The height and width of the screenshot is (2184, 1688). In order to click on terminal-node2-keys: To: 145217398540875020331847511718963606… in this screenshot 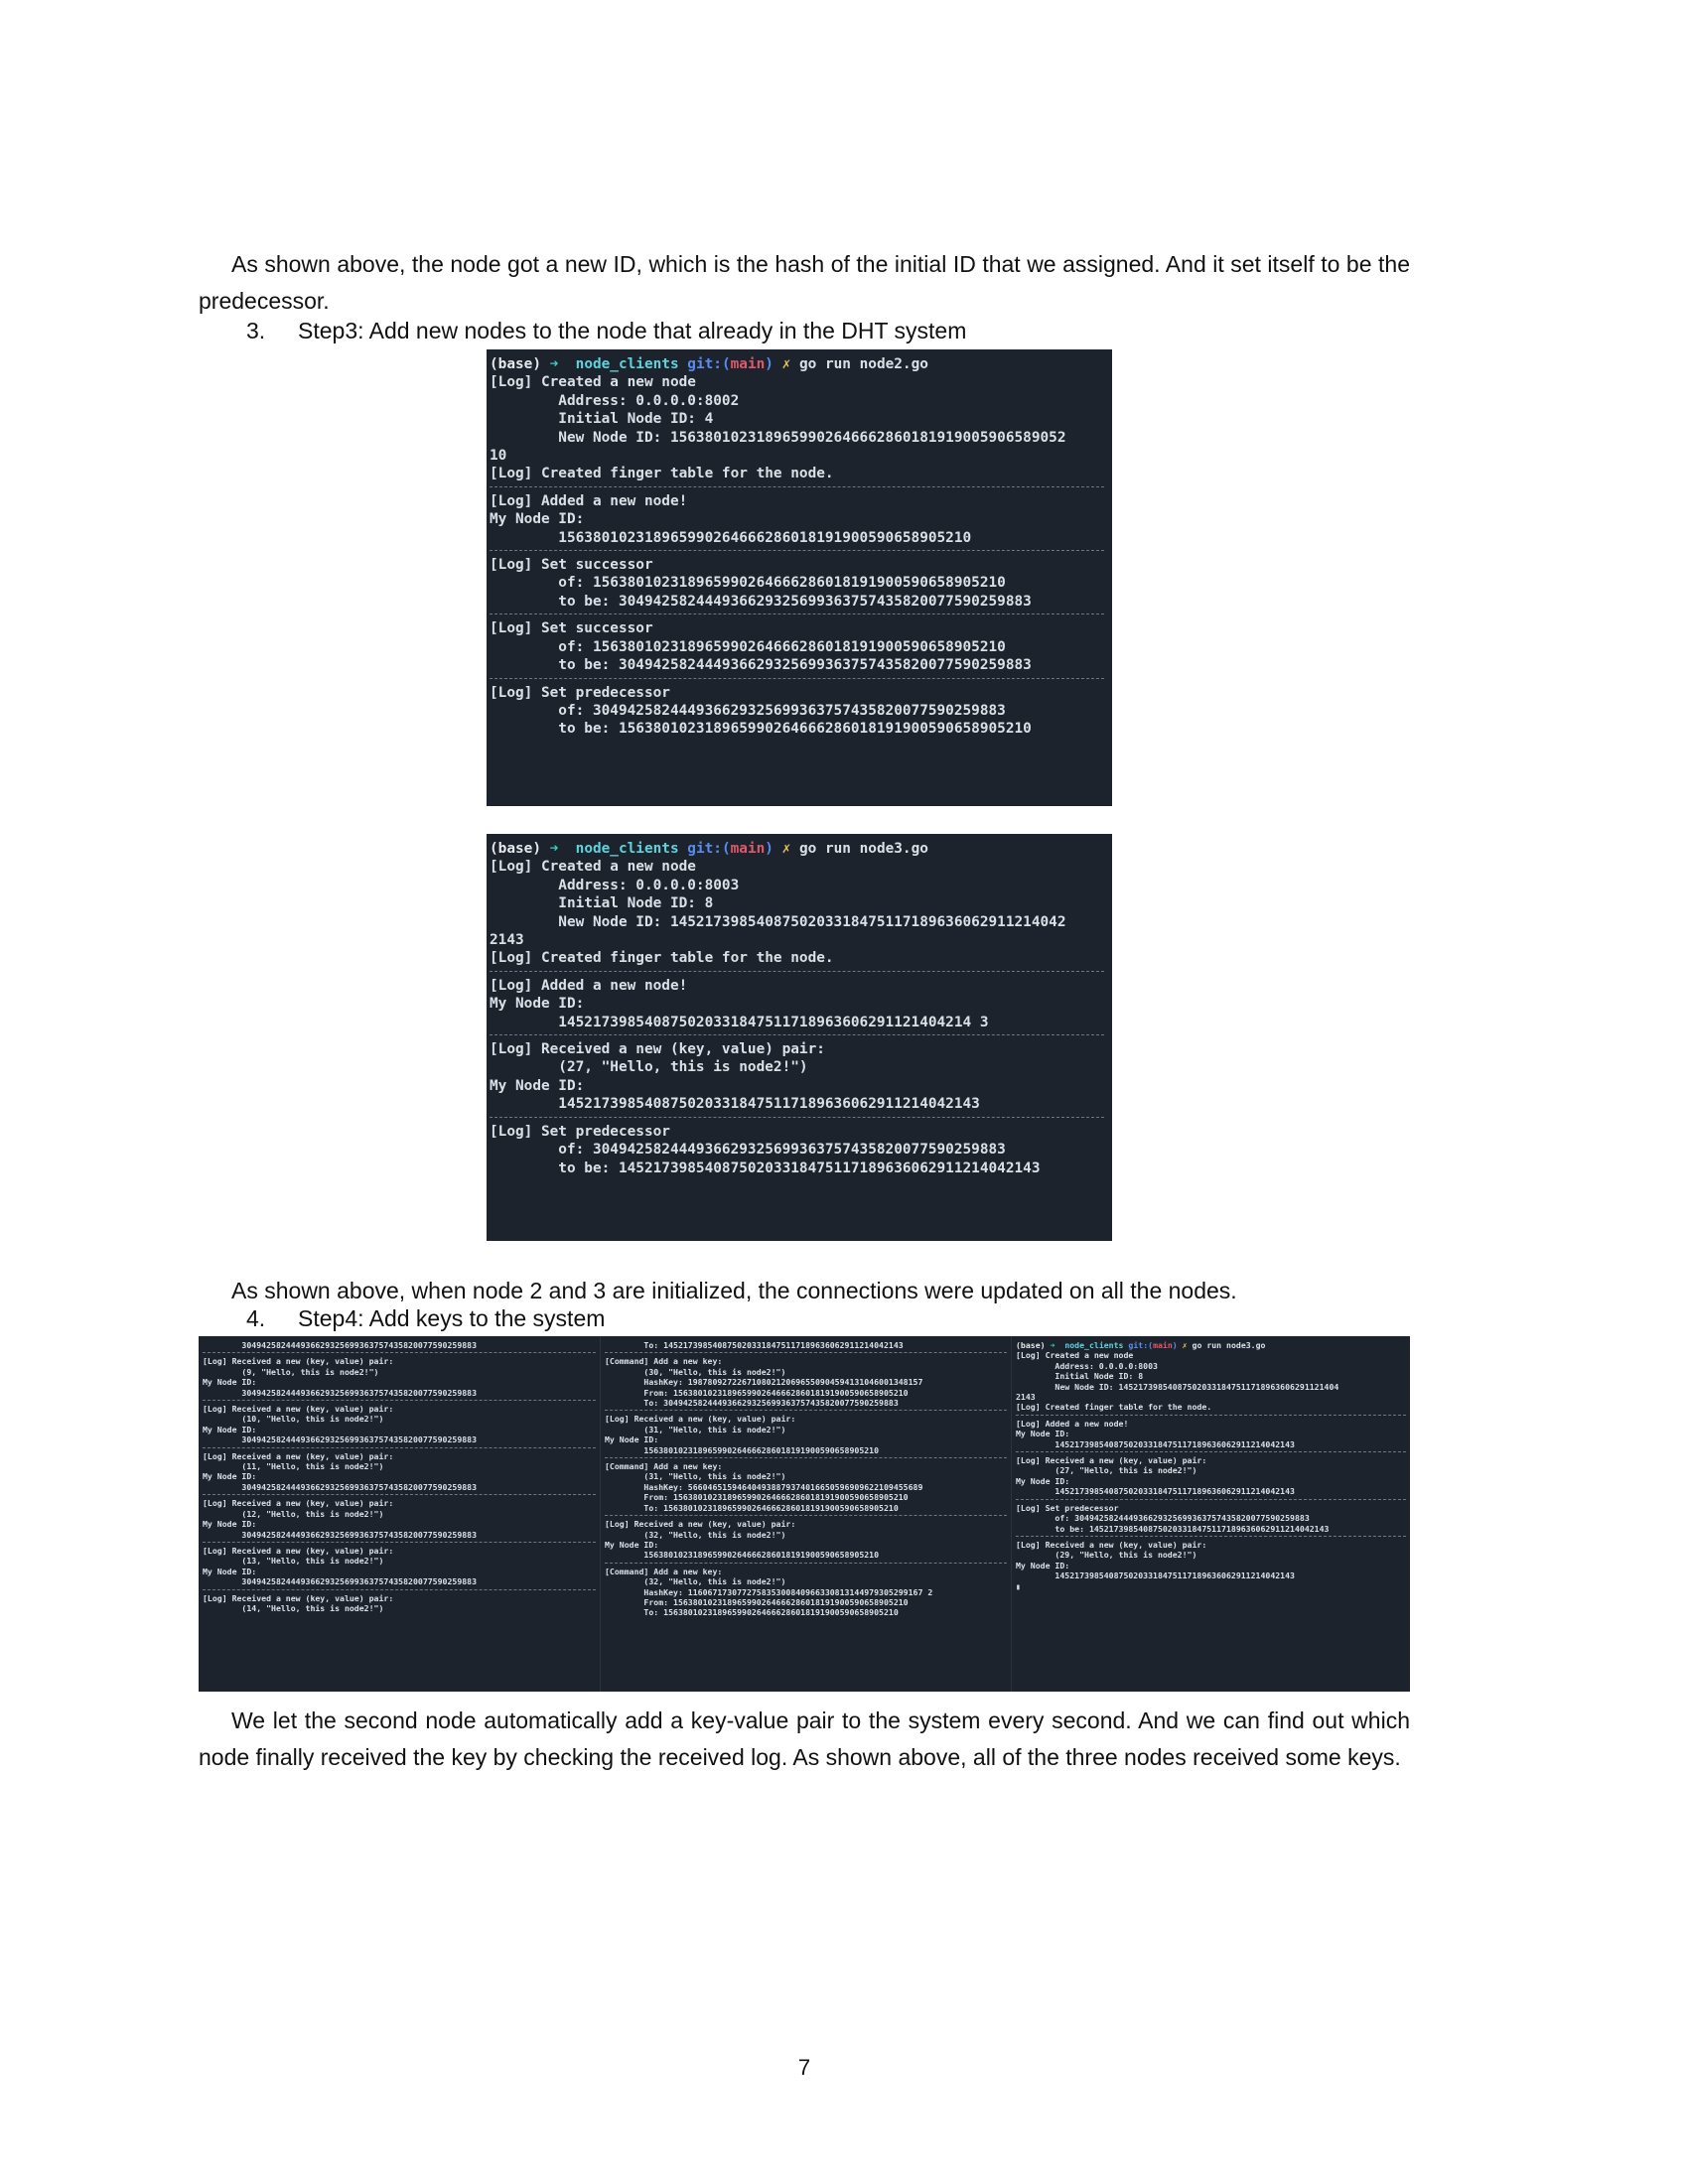, I will do `click(805, 1514)`.